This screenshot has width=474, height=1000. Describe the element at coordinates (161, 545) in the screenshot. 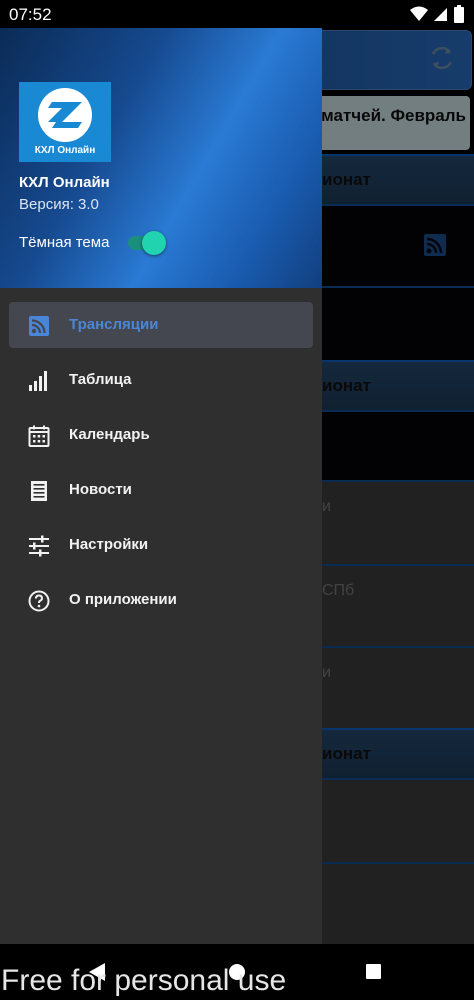

I see `menu-item-settings: Настройки` at that location.